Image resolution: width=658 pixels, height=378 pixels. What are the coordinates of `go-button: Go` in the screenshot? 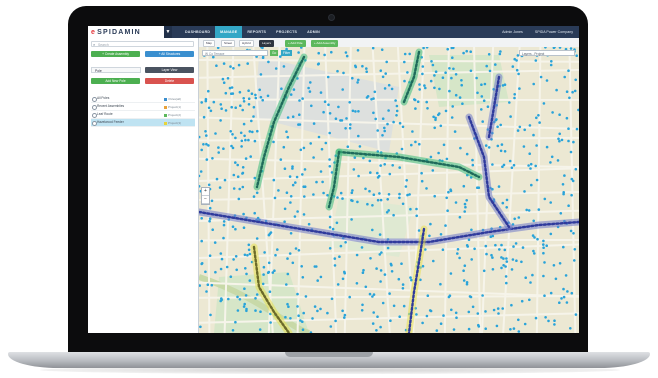 It's located at (274, 53).